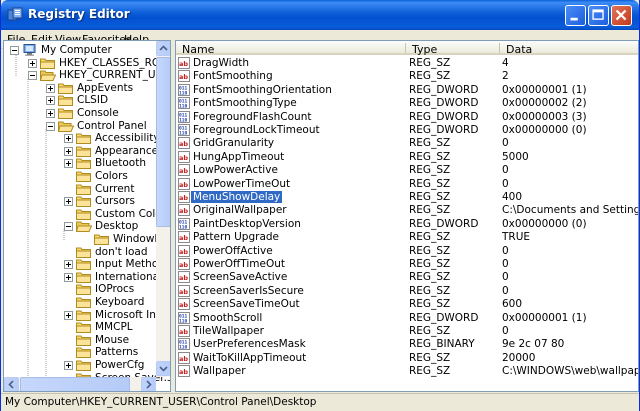 The width and height of the screenshot is (640, 411). Describe the element at coordinates (228, 331) in the screenshot. I see `value-name: TileWallpaper` at that location.